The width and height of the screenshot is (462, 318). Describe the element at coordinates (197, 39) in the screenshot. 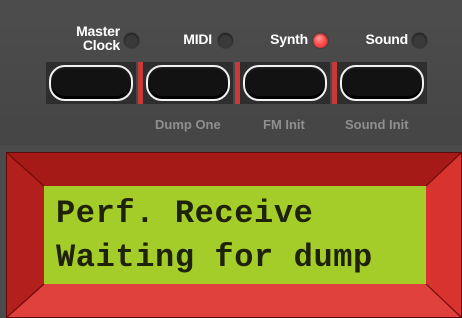

I see `midi-label: MIDI` at that location.